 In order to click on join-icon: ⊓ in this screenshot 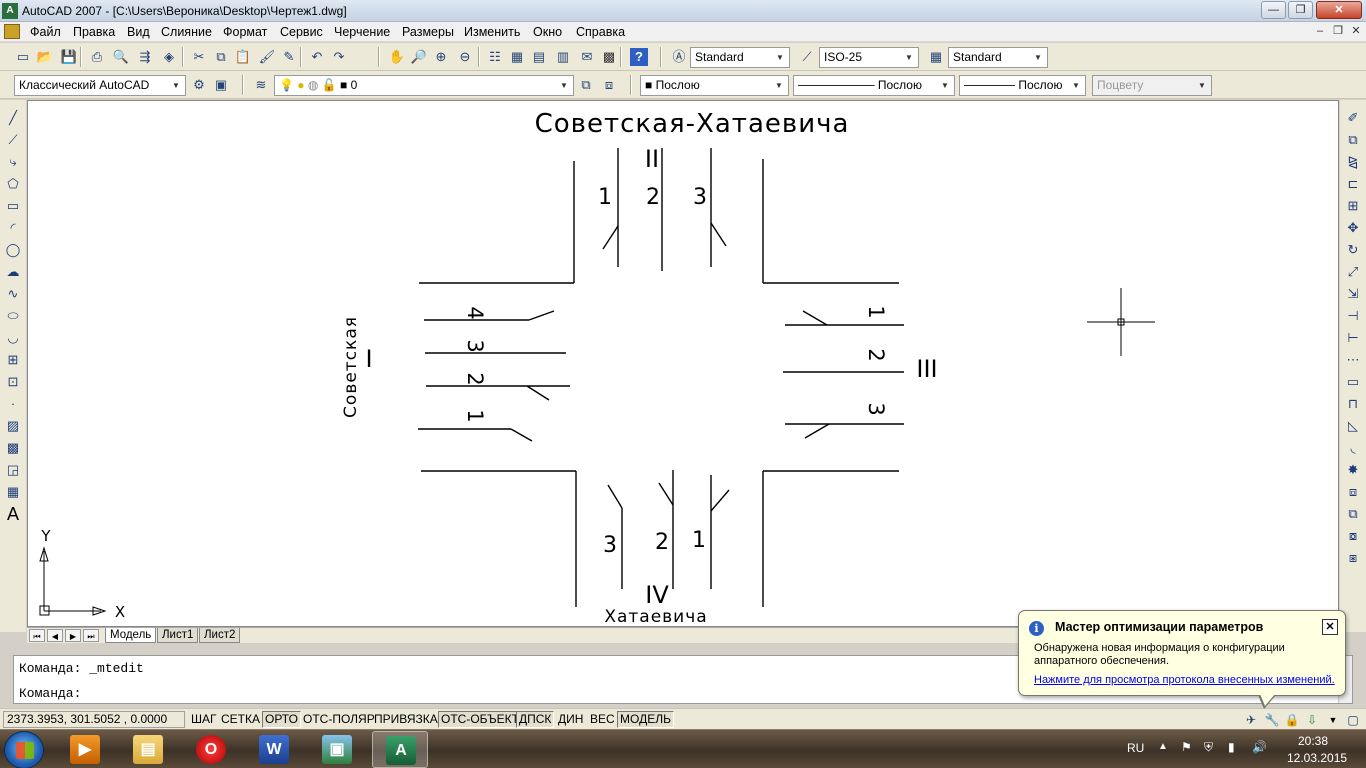, I will do `click(1353, 404)`.